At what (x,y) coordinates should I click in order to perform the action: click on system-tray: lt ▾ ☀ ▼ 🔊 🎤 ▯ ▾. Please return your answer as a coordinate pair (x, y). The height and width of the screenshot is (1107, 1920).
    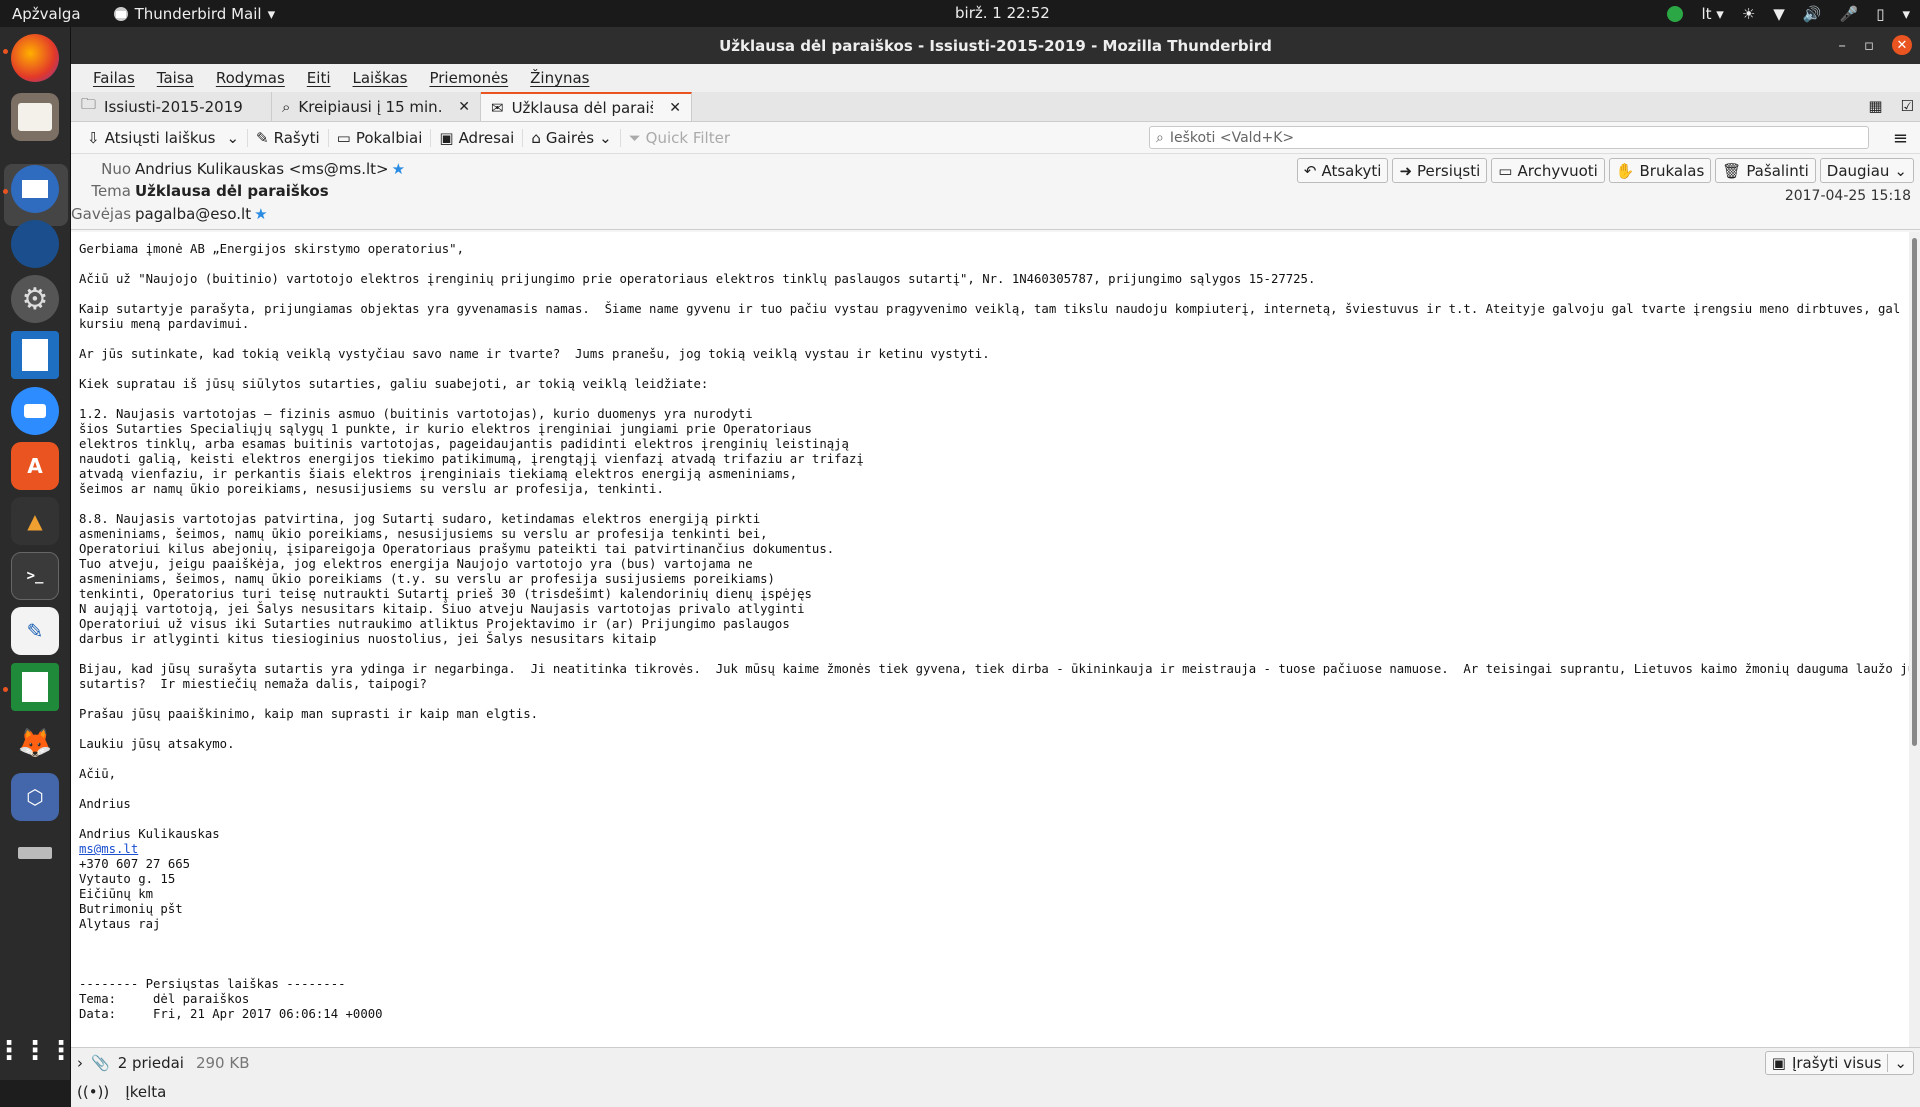
    Looking at the image, I should click on (1788, 13).